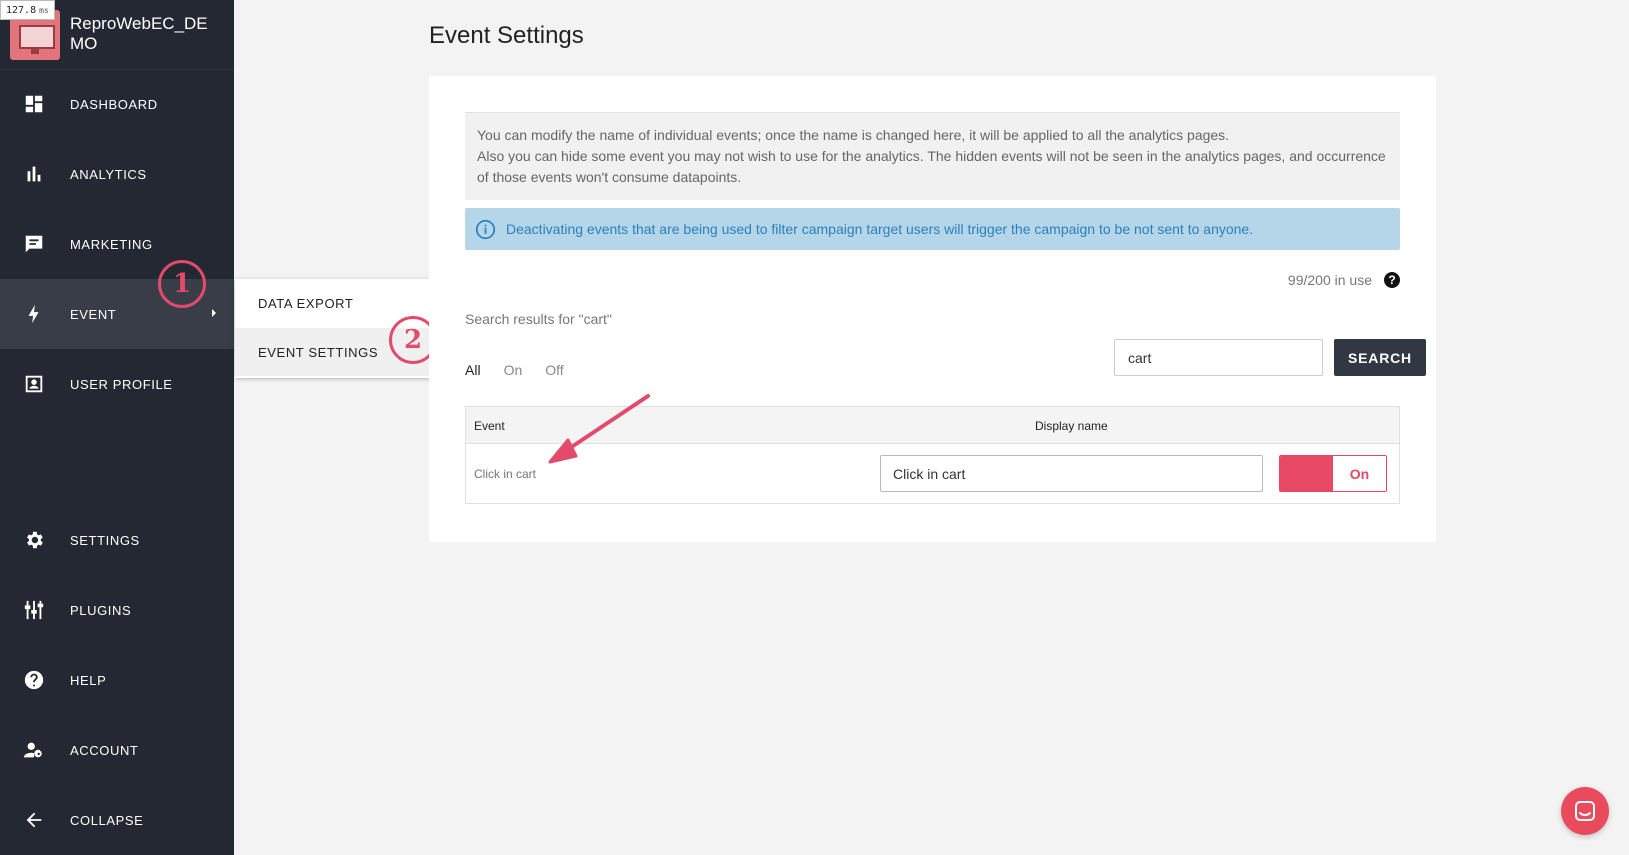 This screenshot has height=855, width=1629. I want to click on event-status-toggle: On, so click(1333, 473).